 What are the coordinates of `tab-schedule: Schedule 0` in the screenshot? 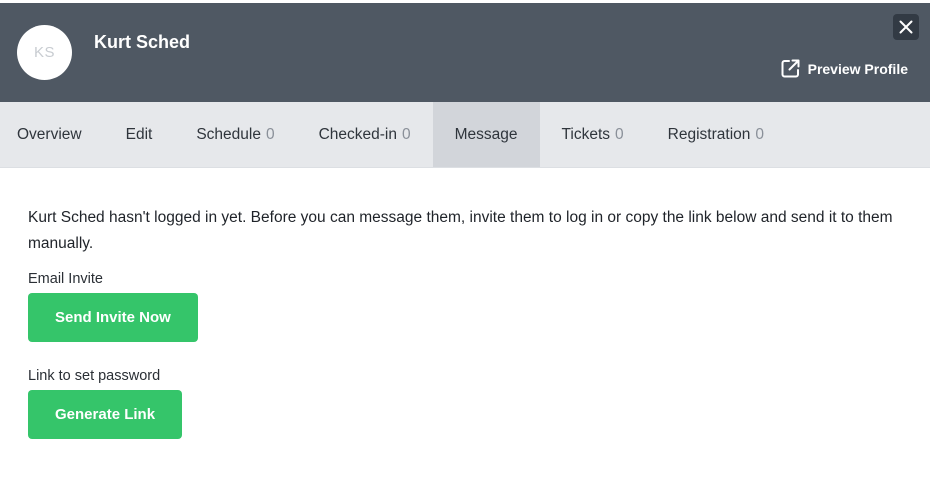 It's located at (235, 134).